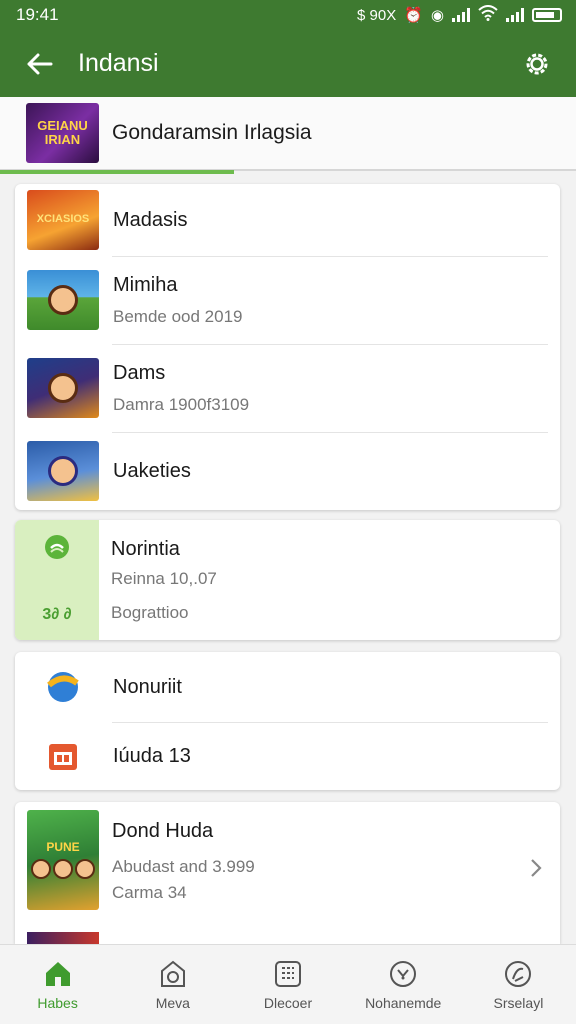 Image resolution: width=576 pixels, height=1024 pixels. I want to click on card-title: Norintia, so click(145, 549).